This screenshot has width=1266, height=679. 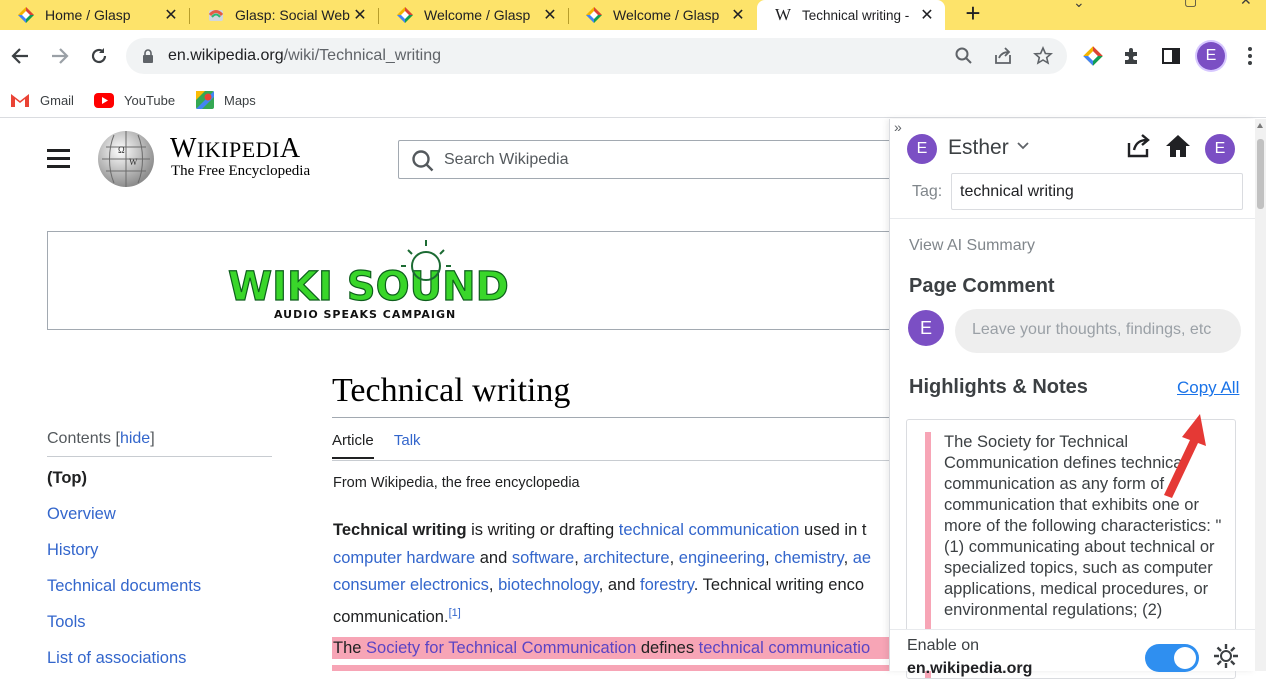 I want to click on link-software: software, so click(x=543, y=558).